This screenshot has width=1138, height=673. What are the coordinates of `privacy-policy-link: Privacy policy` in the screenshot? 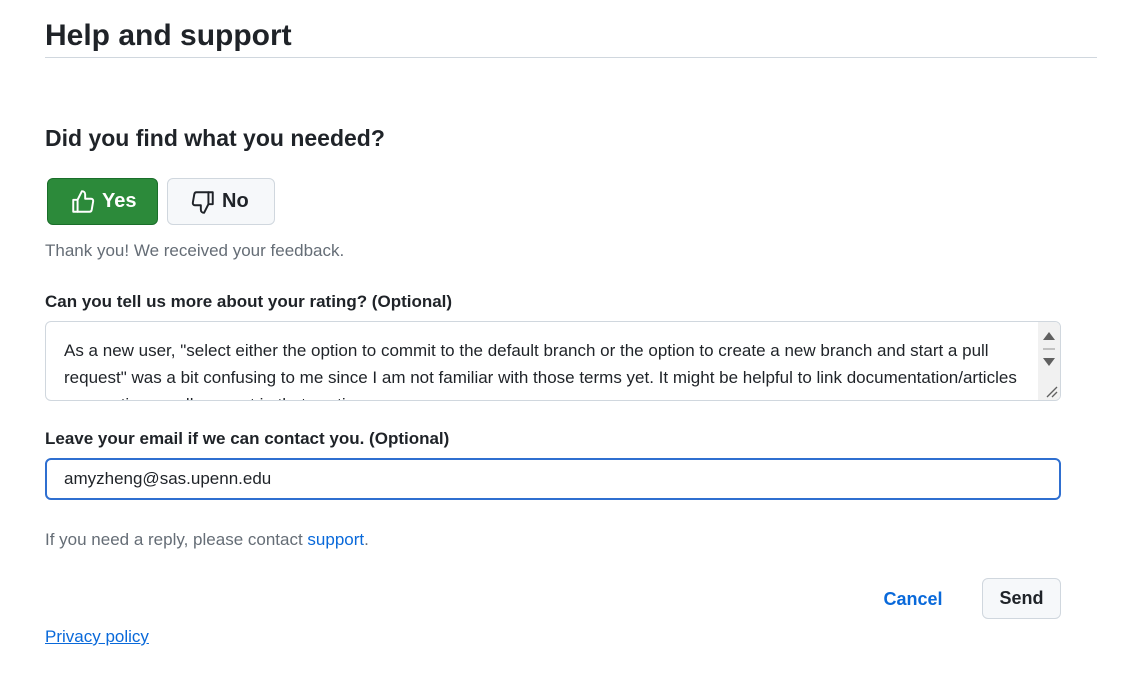 It's located at (97, 637).